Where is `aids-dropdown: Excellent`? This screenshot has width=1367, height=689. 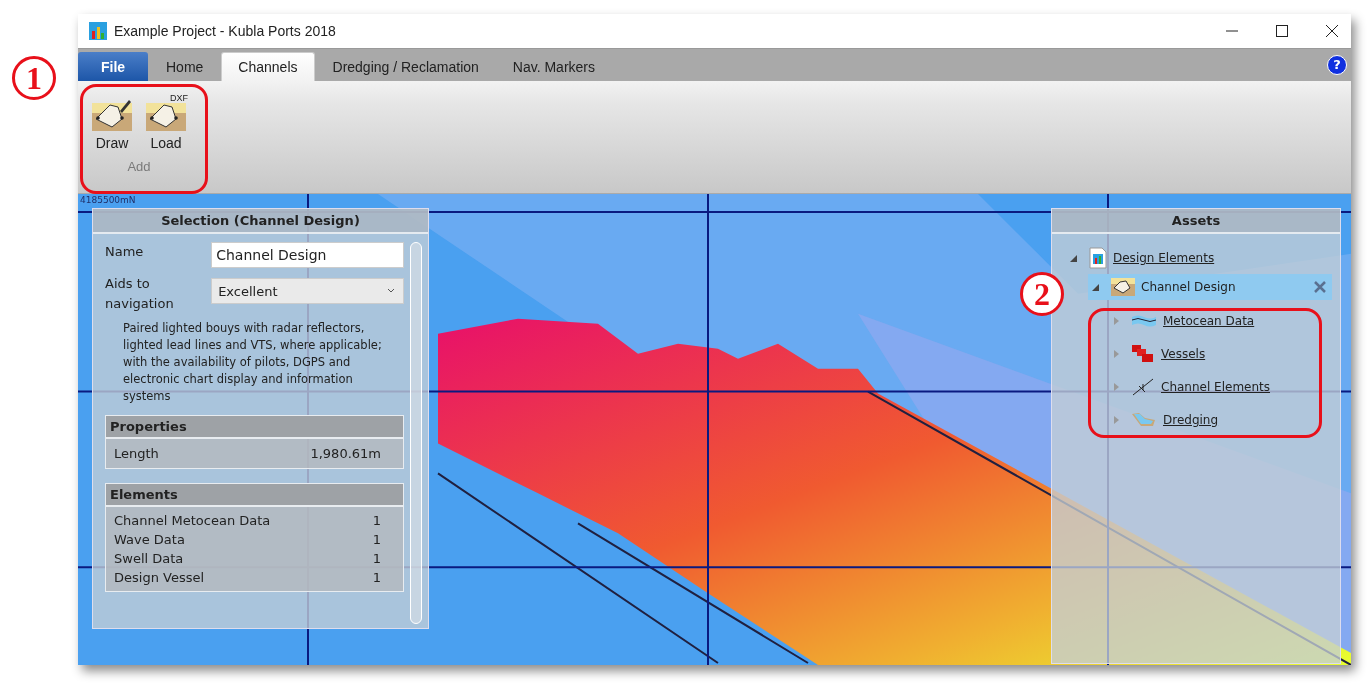 aids-dropdown: Excellent is located at coordinates (307, 291).